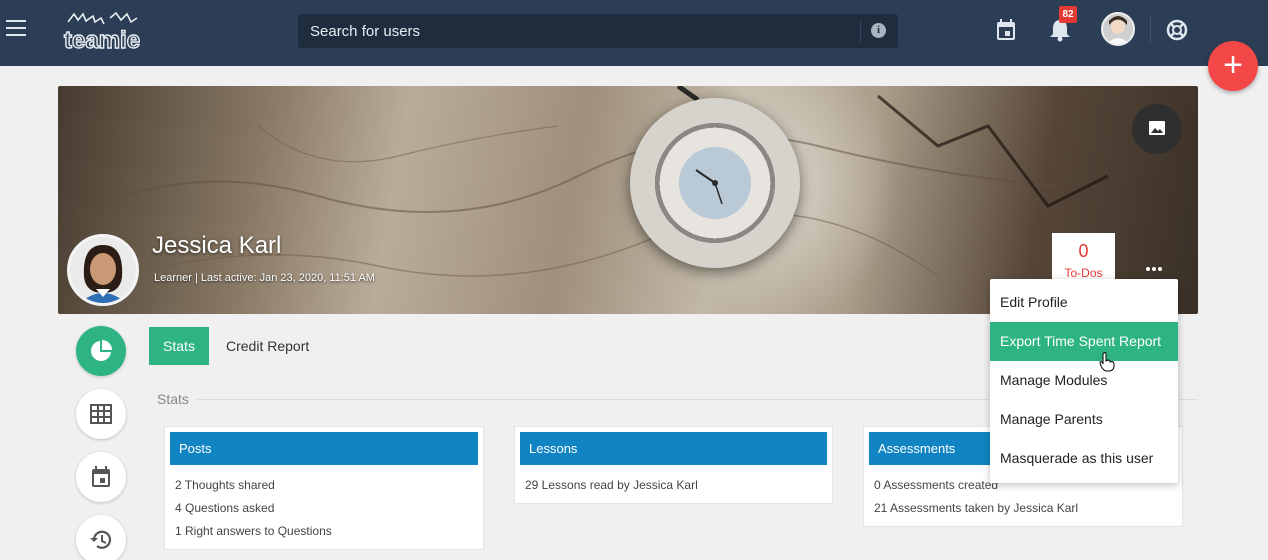 The image size is (1268, 560). Describe the element at coordinates (673, 448) in the screenshot. I see `card-title: Lessons` at that location.